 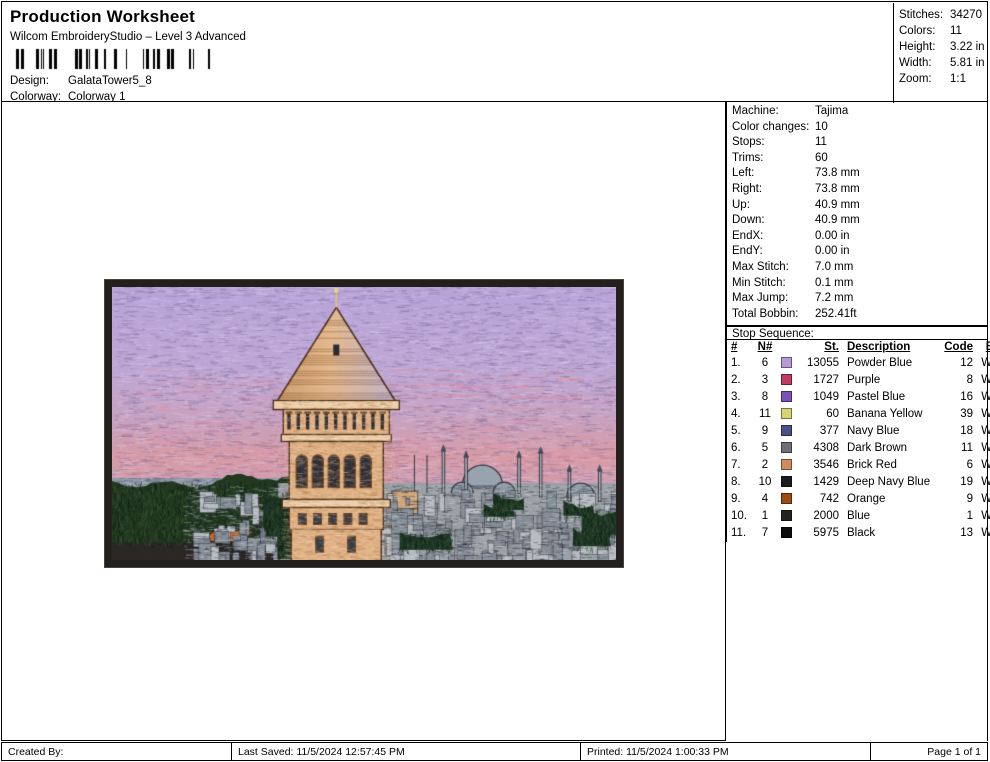 I want to click on col-needle-cell: 11, so click(x=765, y=414).